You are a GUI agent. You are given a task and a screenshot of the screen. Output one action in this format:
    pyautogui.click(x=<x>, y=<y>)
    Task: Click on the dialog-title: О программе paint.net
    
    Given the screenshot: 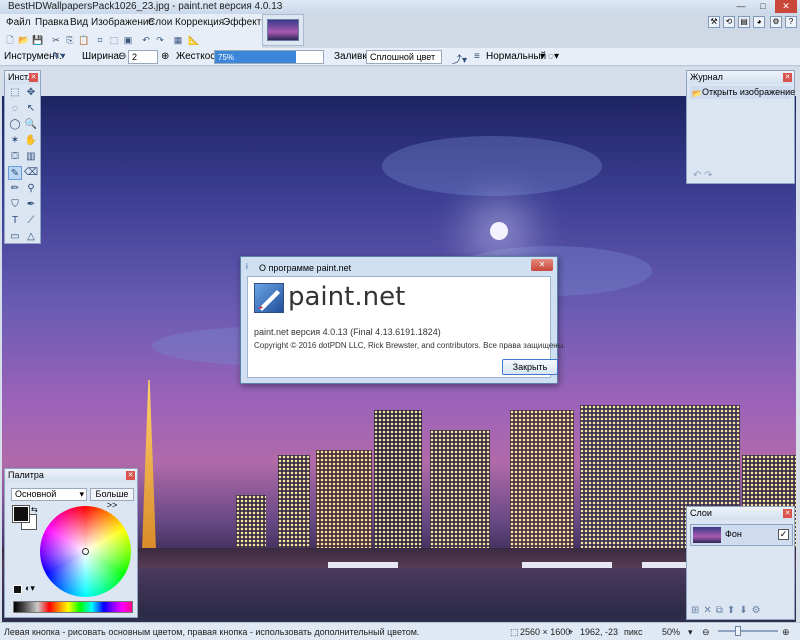 What is the action you would take?
    pyautogui.click(x=305, y=268)
    